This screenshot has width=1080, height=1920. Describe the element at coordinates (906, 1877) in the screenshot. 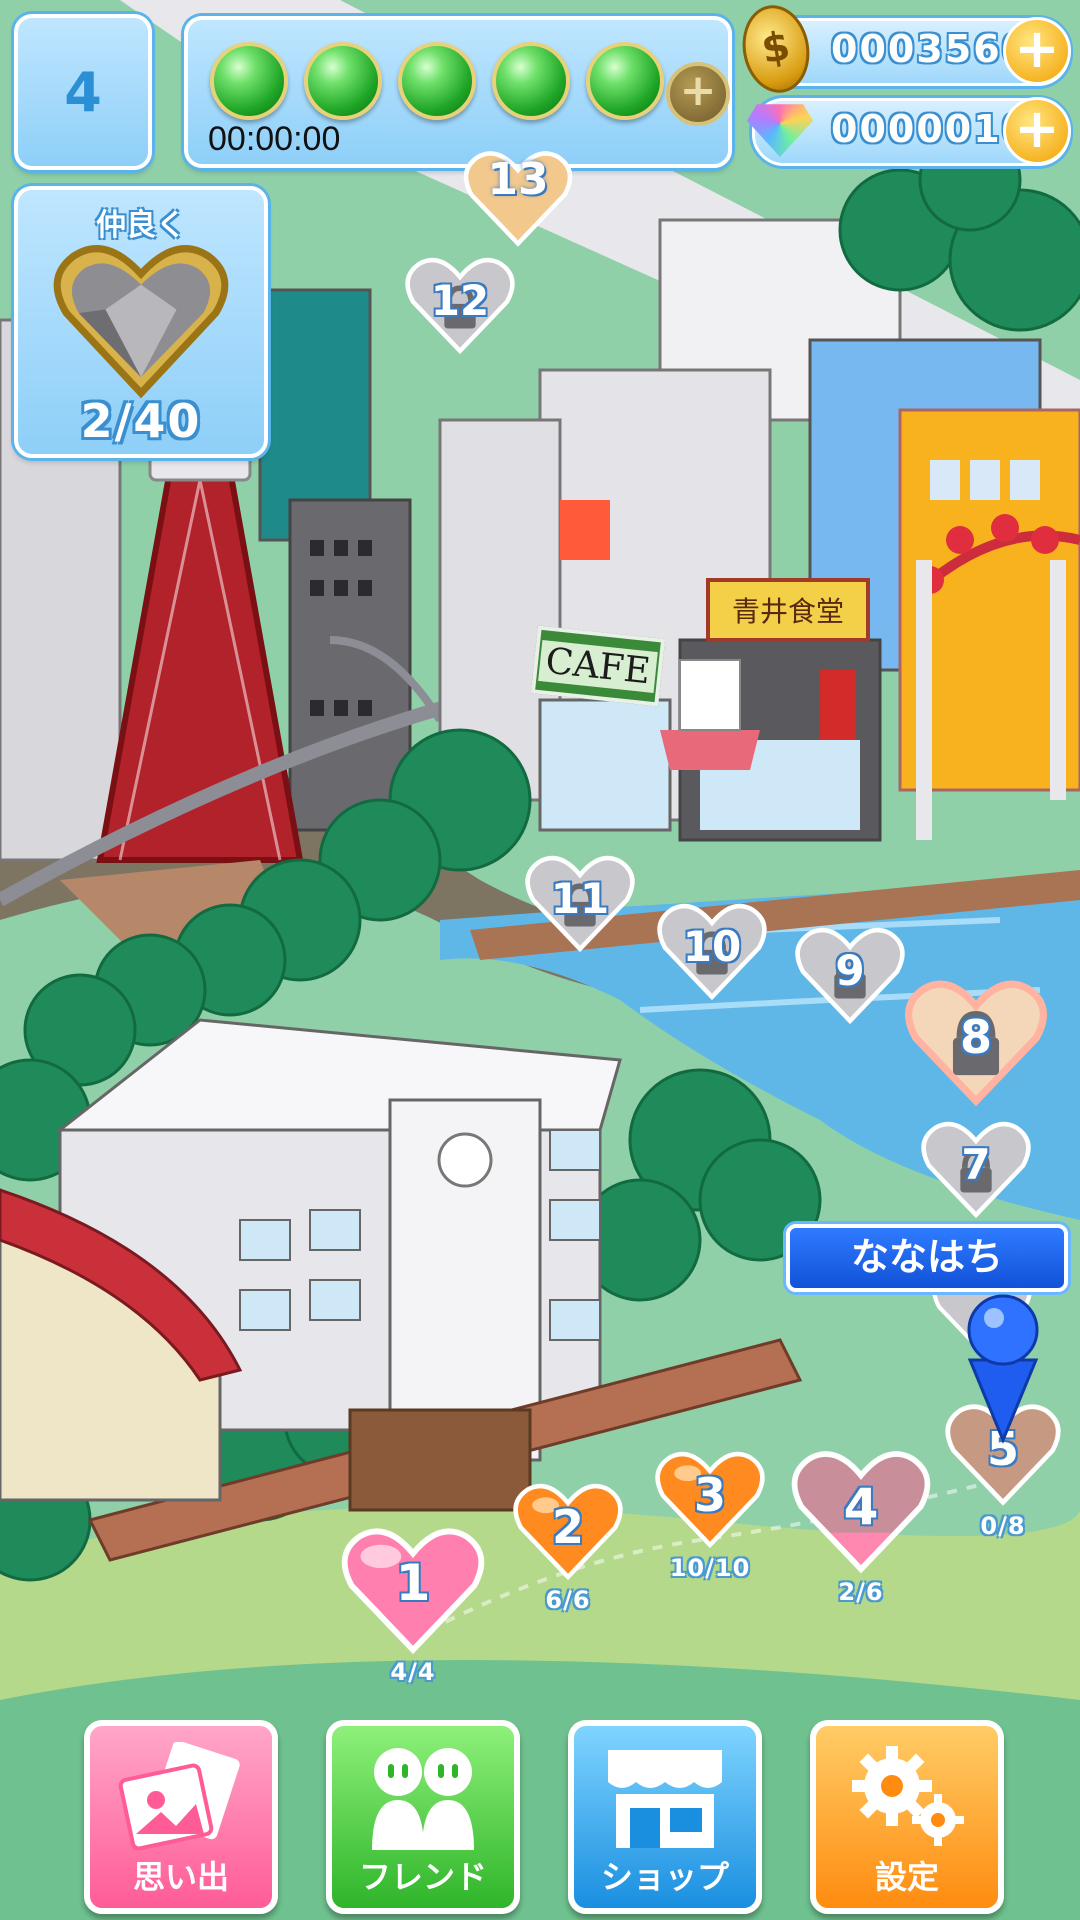

I see `settings-label: 設定` at that location.